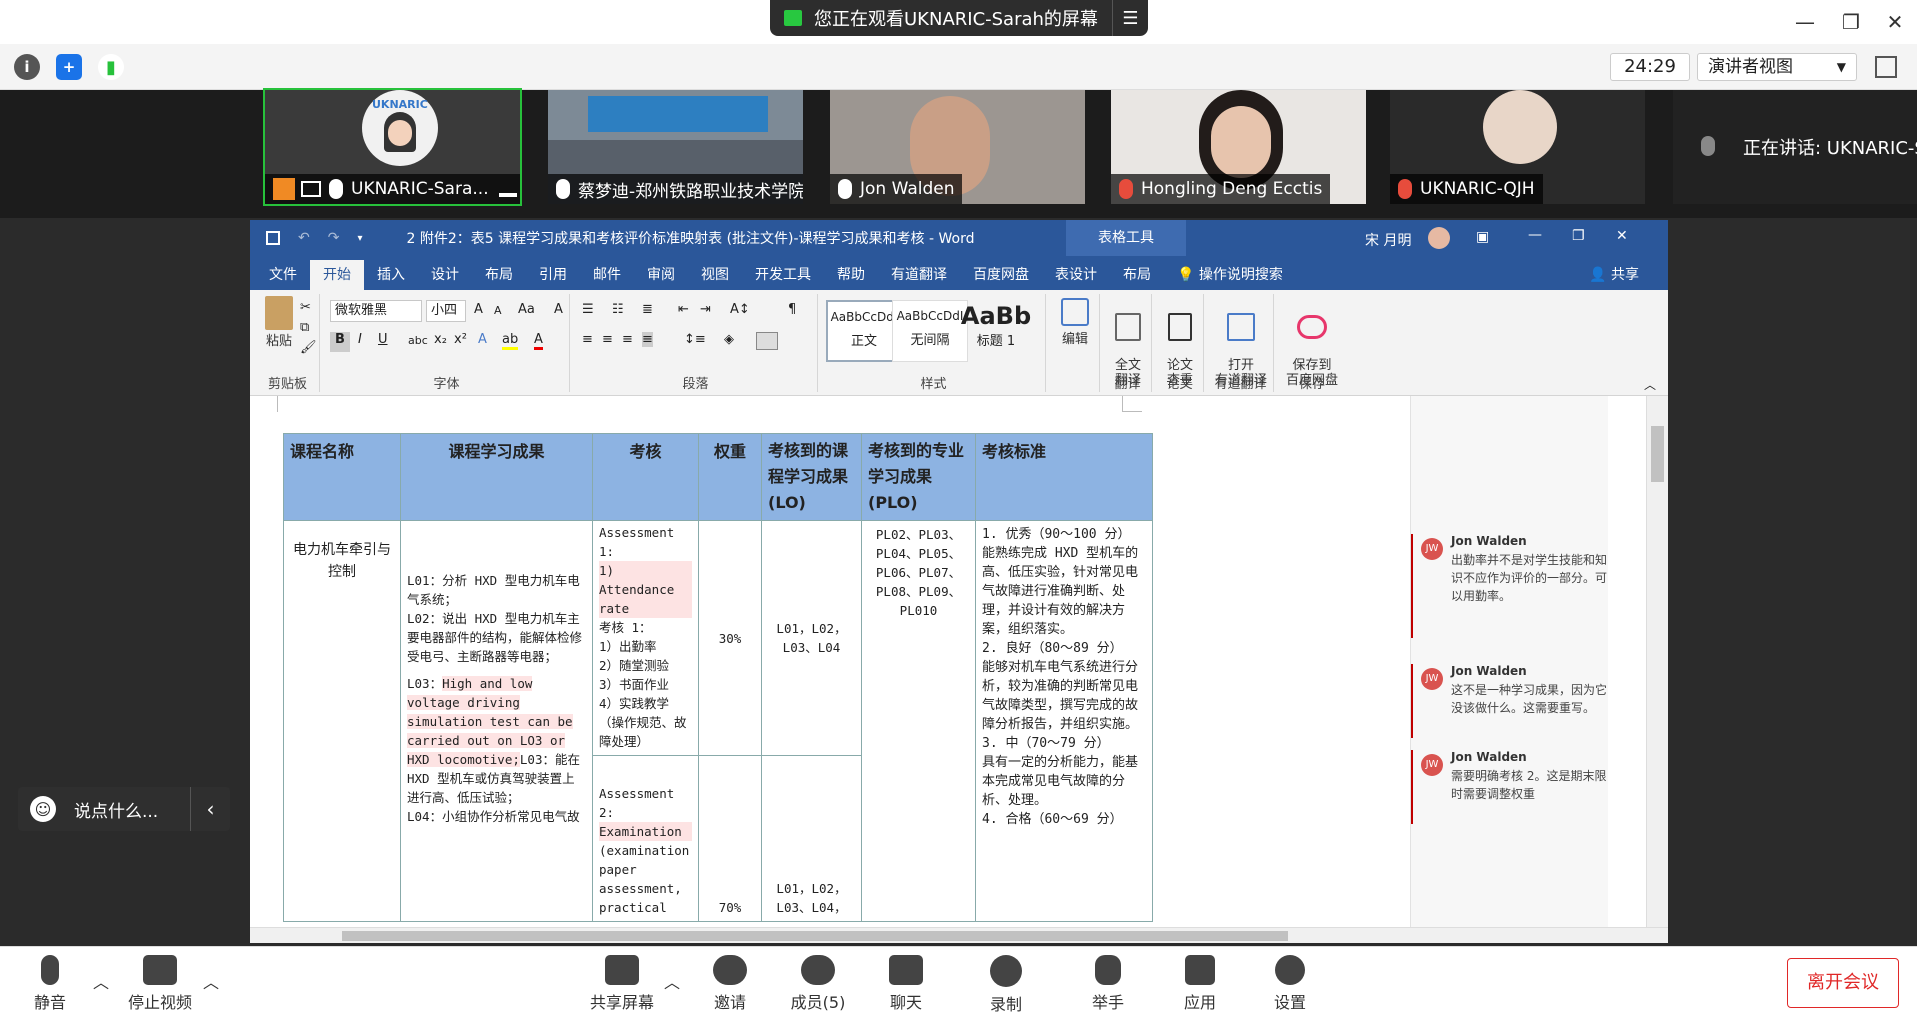 The image size is (1917, 1025). Describe the element at coordinates (588, 309) in the screenshot. I see `bullets-icon: ☰` at that location.